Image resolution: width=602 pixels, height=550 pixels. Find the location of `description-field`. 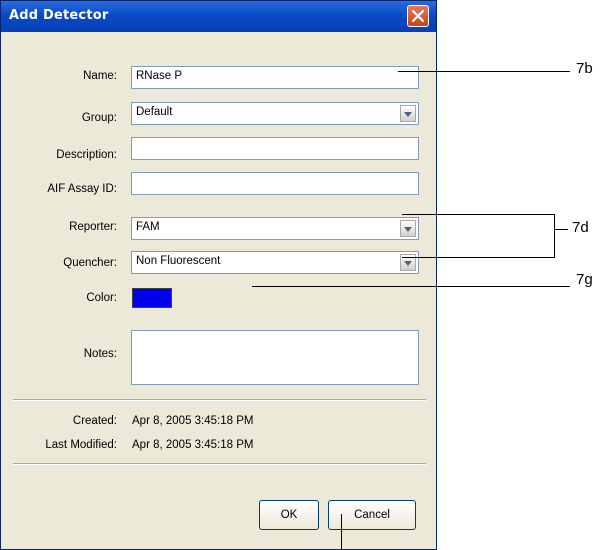

description-field is located at coordinates (275, 148).